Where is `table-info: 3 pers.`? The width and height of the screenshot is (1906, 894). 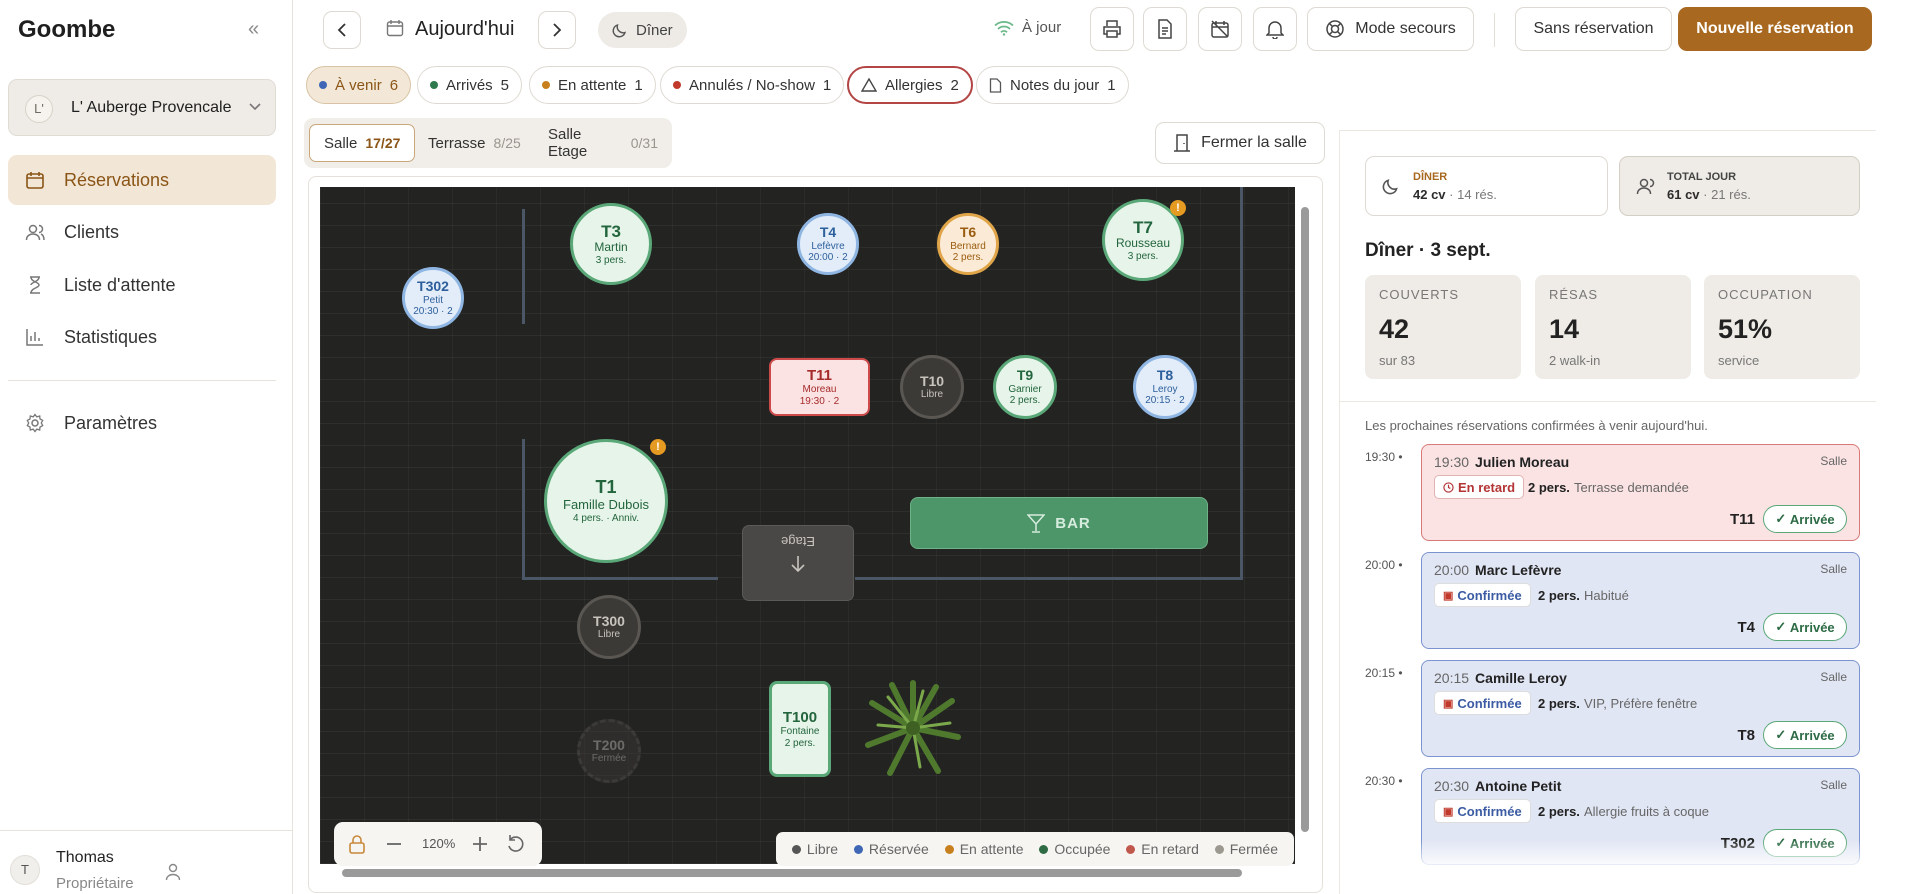 table-info: 3 pers. is located at coordinates (1143, 256).